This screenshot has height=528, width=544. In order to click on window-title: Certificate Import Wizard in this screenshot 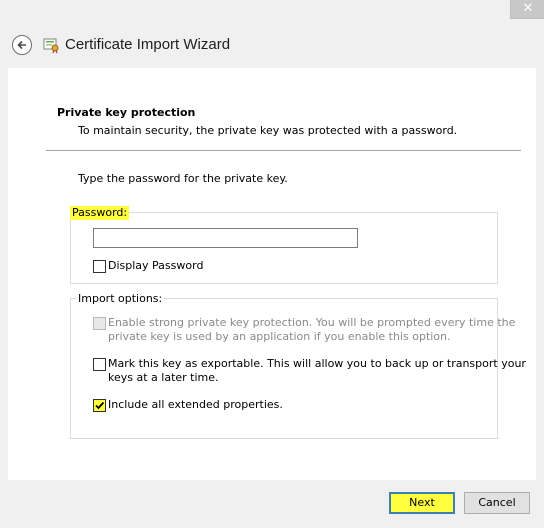, I will do `click(148, 44)`.